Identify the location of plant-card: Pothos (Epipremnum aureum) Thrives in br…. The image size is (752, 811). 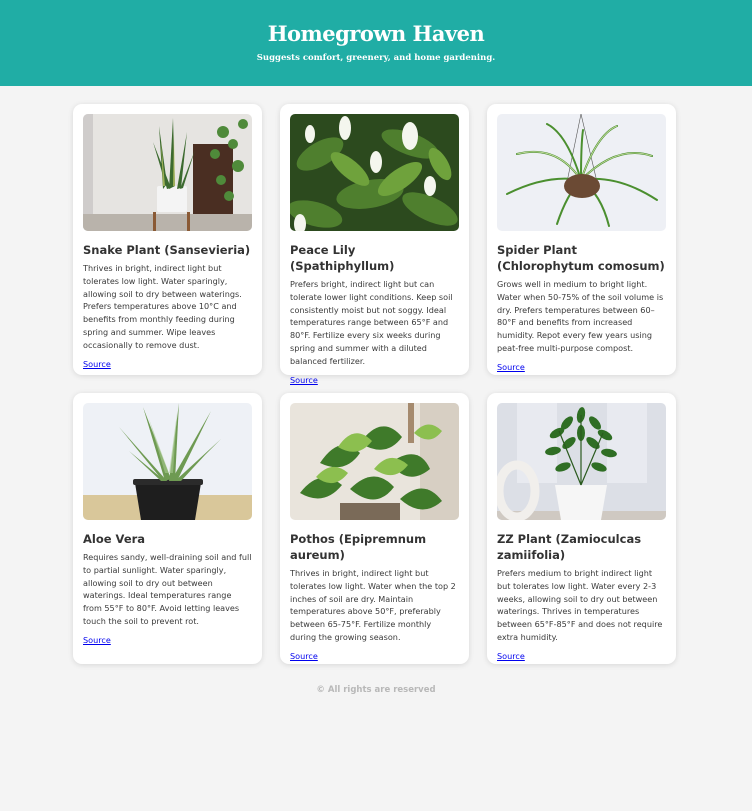
(374, 528).